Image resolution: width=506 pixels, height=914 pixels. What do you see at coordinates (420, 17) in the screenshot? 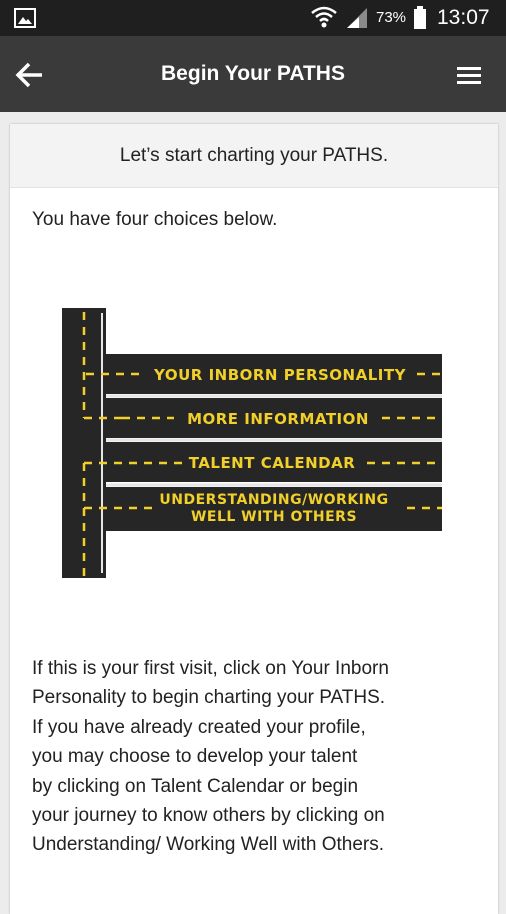
I see `battery-icon` at bounding box center [420, 17].